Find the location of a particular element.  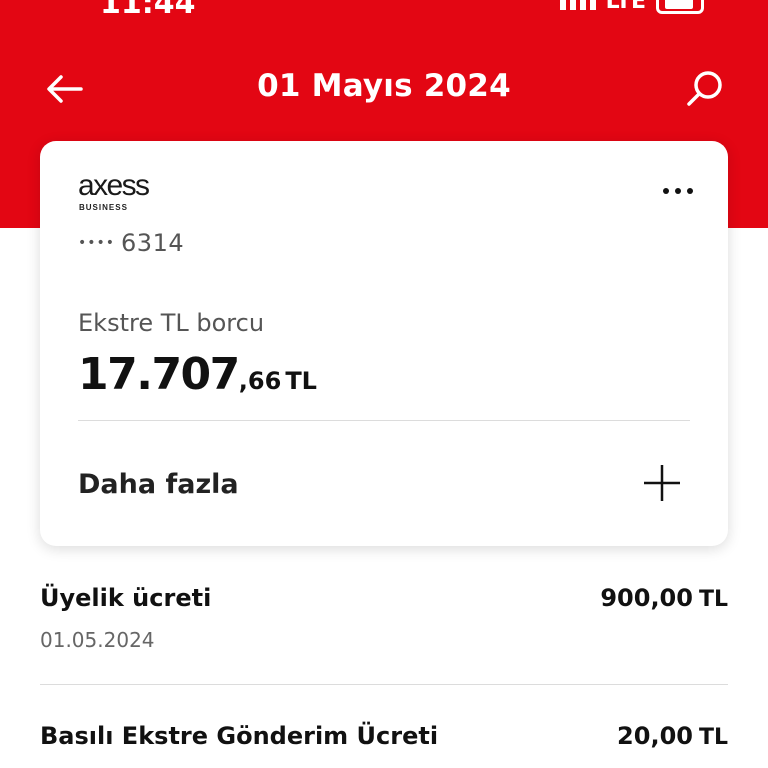

transaction-title: Basılı Ekstre Gönderim Ücreti is located at coordinates (239, 736).